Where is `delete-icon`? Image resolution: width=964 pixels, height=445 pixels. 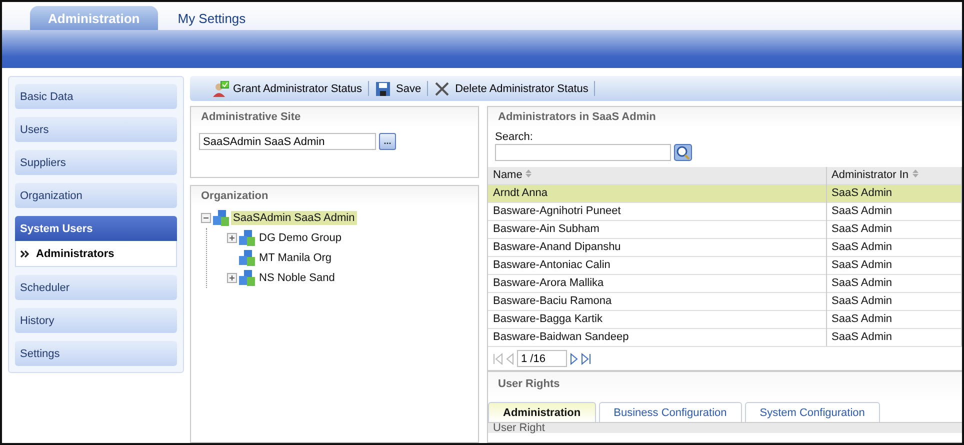 delete-icon is located at coordinates (443, 88).